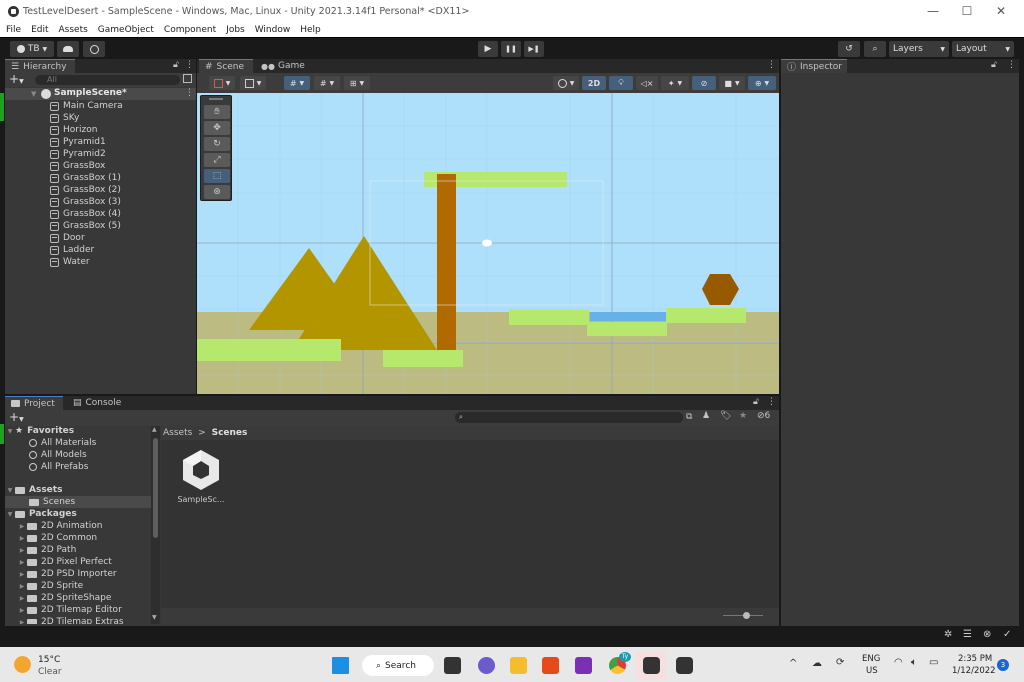 Image resolution: width=1024 pixels, height=682 pixels. Describe the element at coordinates (187, 78) in the screenshot. I see `search-options-icon` at that location.